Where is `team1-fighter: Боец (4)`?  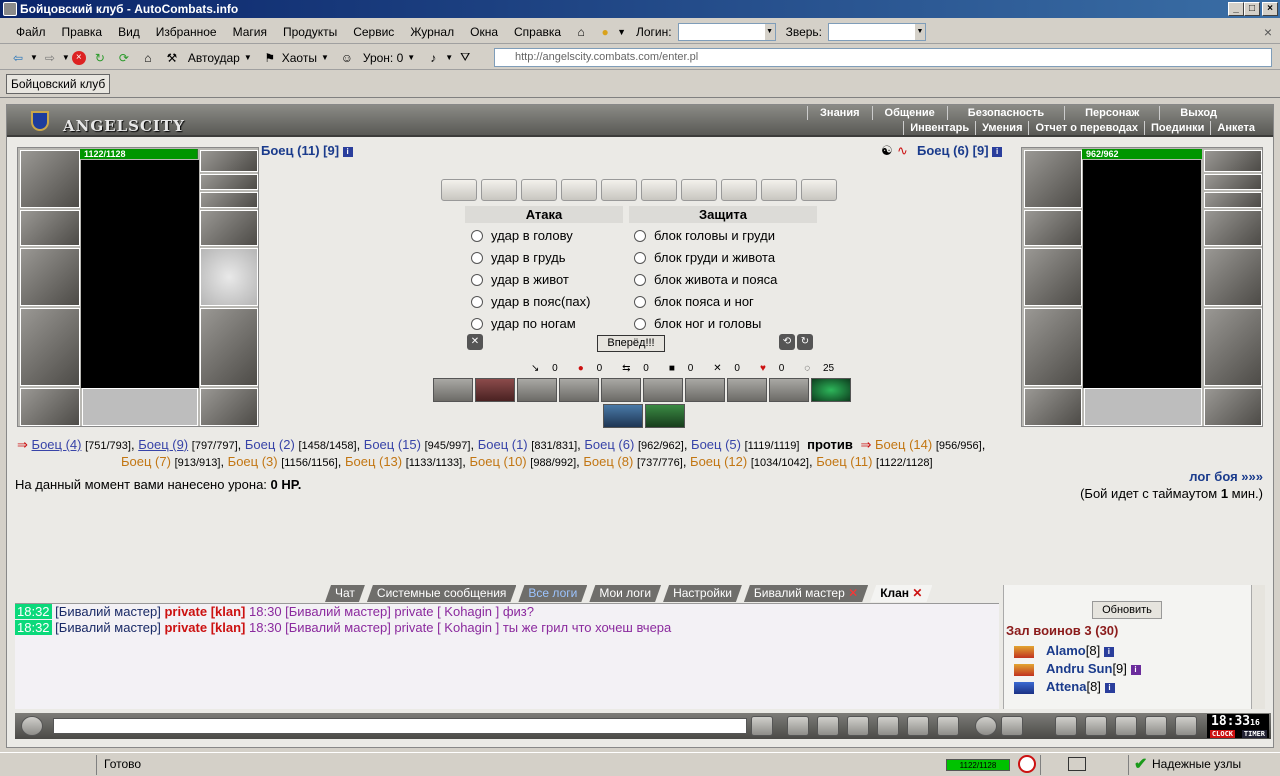
team1-fighter: Боец (4) is located at coordinates (57, 444).